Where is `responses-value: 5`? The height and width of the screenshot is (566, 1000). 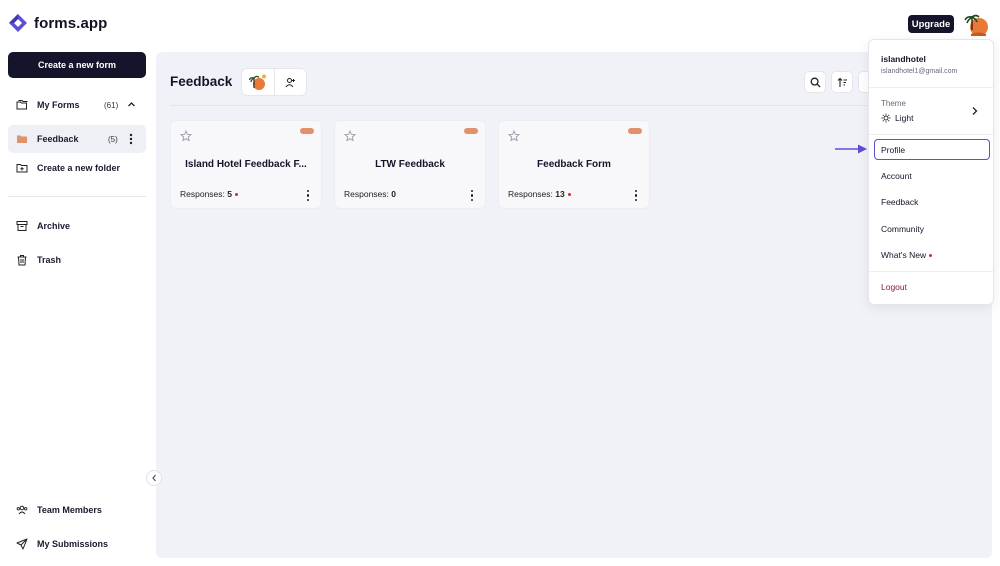 responses-value: 5 is located at coordinates (229, 194).